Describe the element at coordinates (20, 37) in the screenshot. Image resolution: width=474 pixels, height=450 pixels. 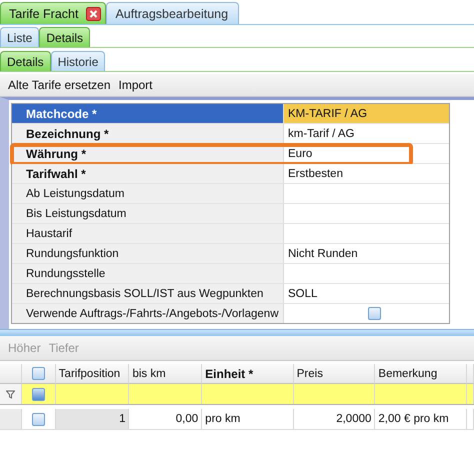
I see `view-tab: Liste` at that location.